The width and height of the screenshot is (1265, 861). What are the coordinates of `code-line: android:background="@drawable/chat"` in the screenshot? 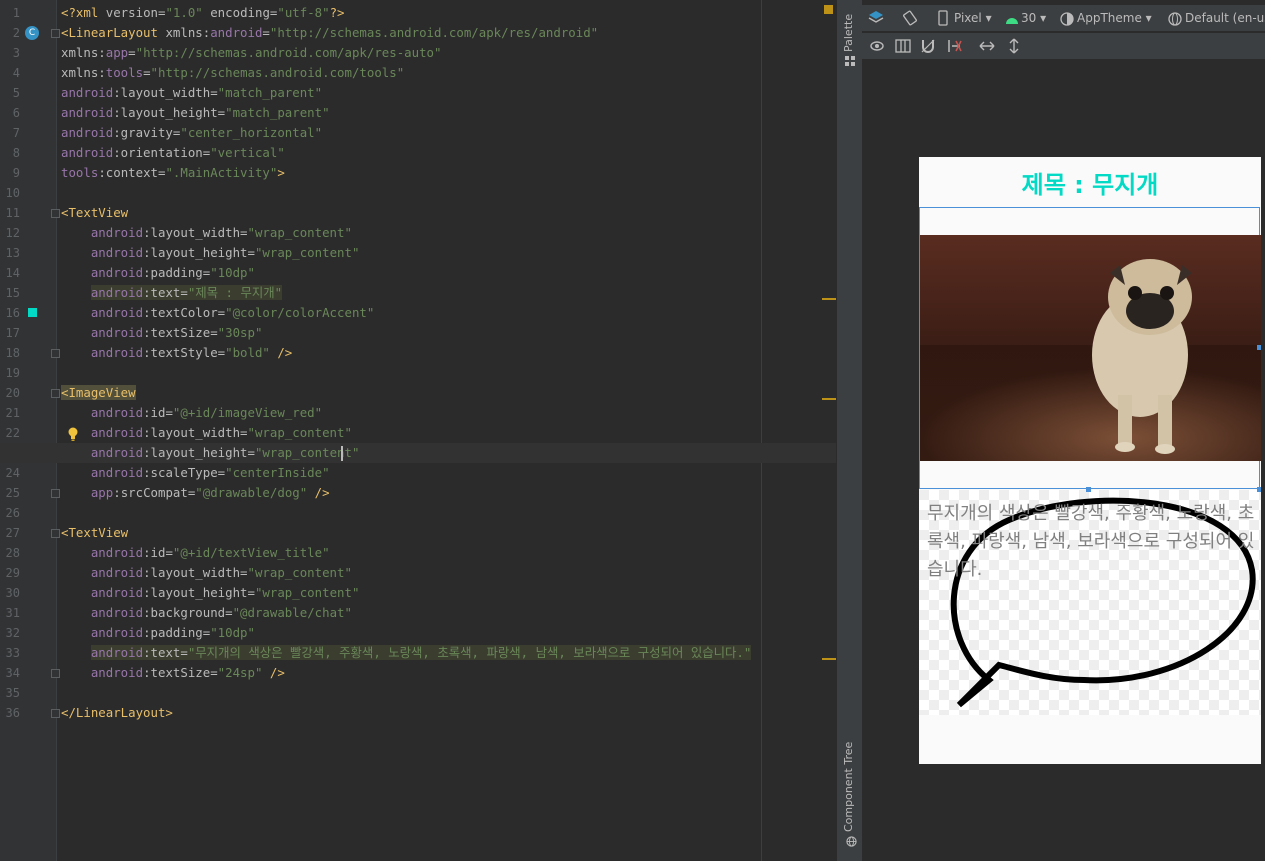 It's located at (206, 613).